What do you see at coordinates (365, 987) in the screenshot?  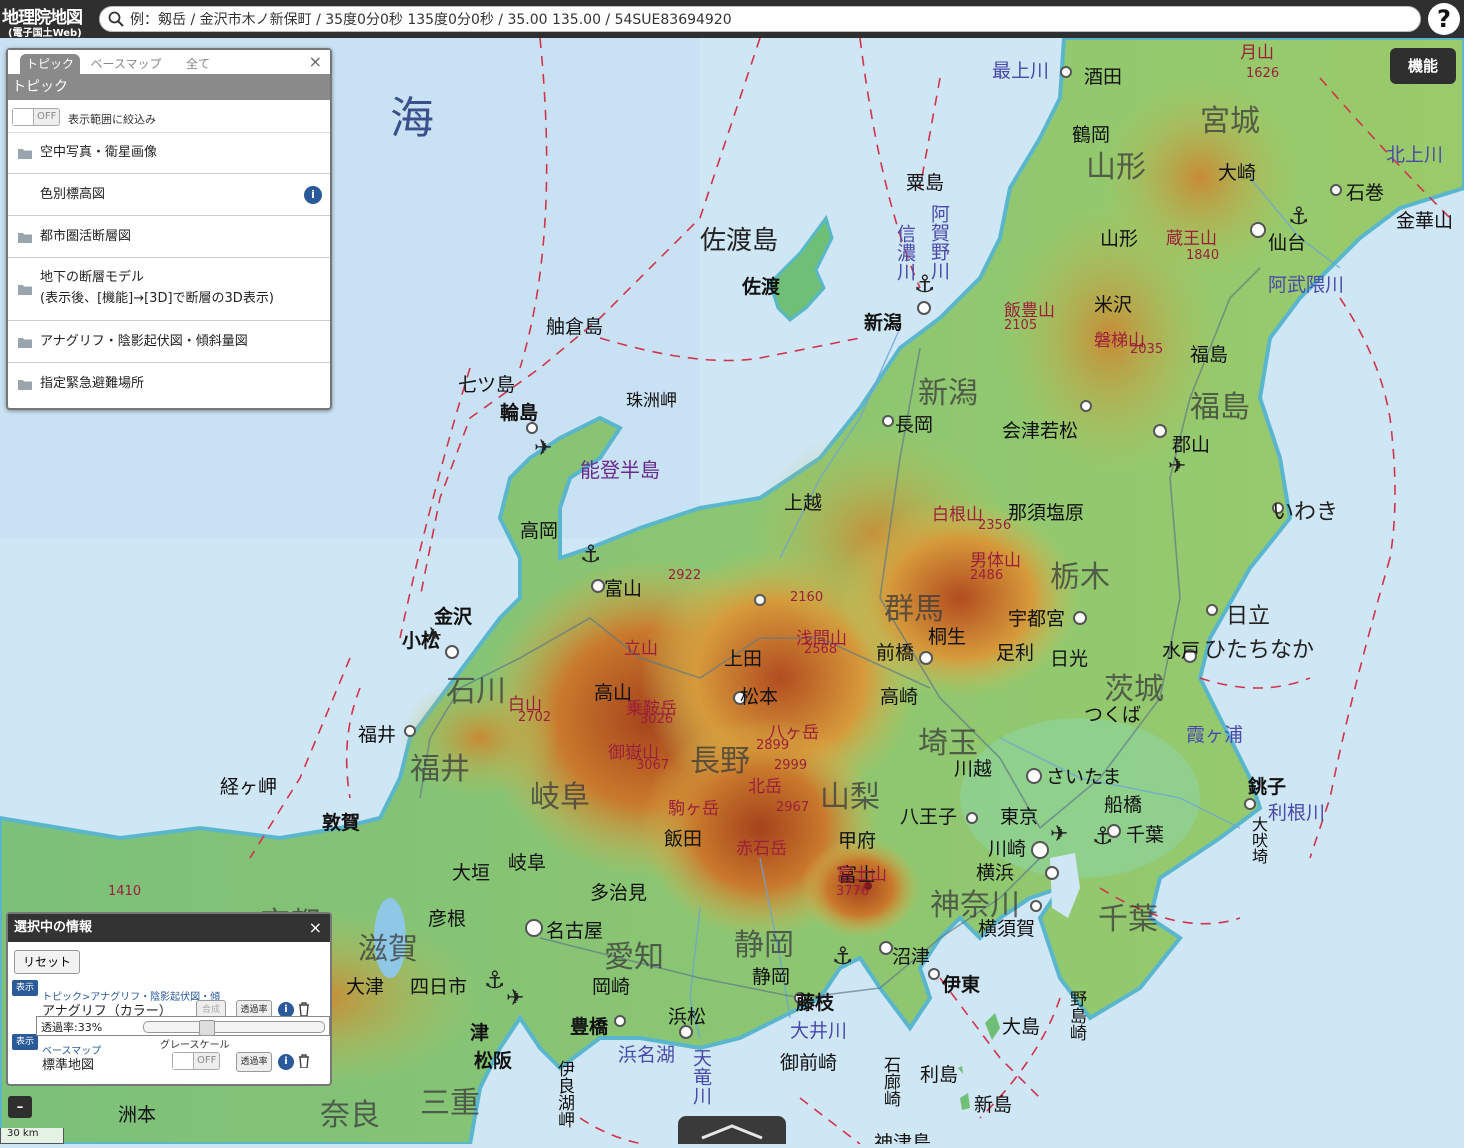 I see `map-label-otsu: 大津` at bounding box center [365, 987].